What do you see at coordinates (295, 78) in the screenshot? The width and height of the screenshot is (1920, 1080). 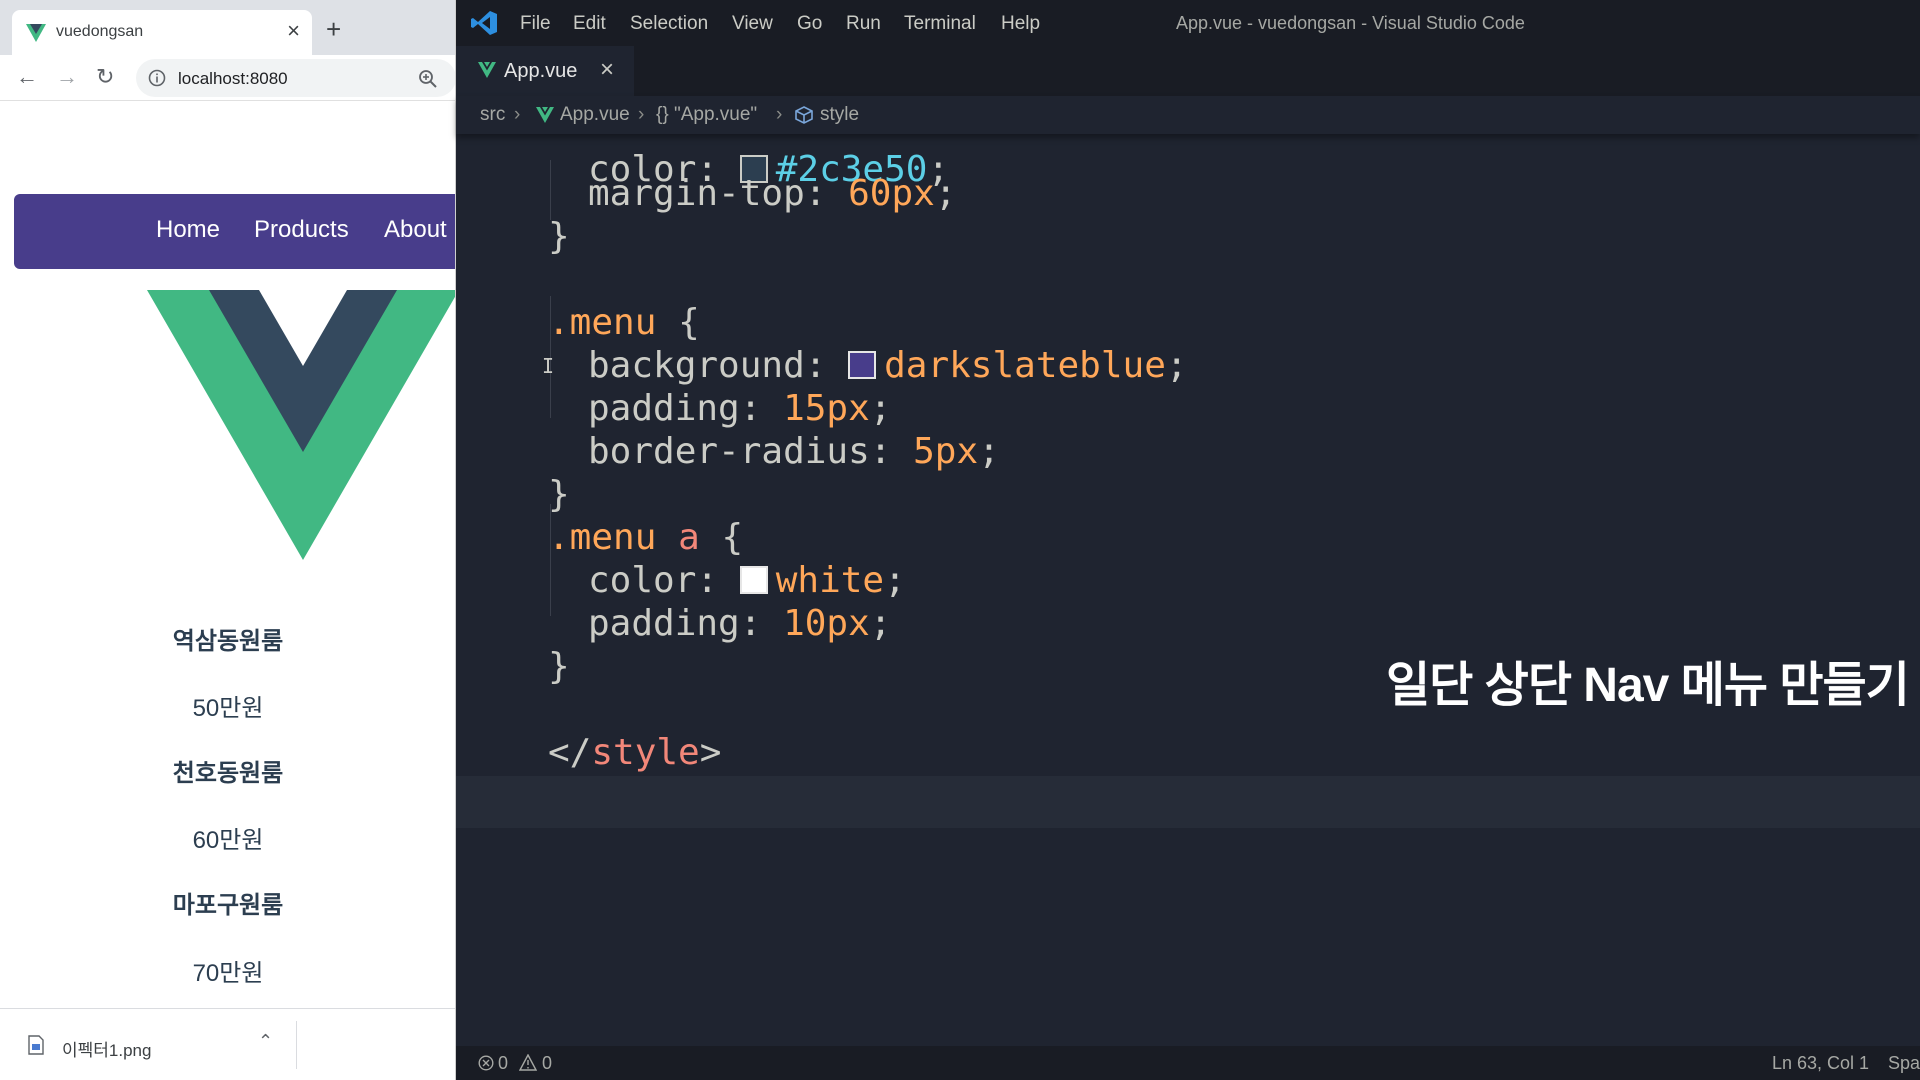 I see `address-bar: localhost:8080` at bounding box center [295, 78].